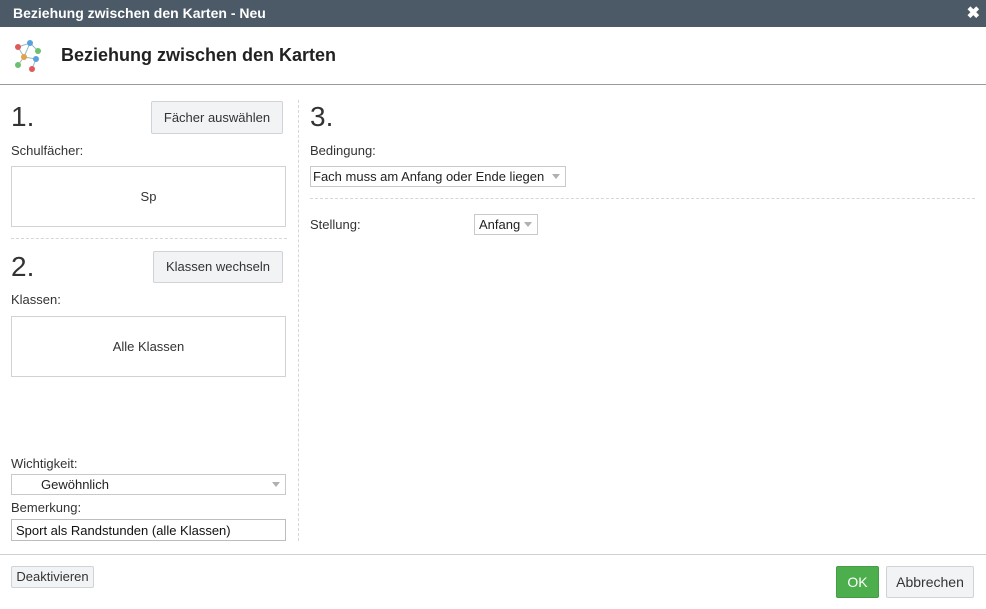 Image resolution: width=986 pixels, height=609 pixels. Describe the element at coordinates (148, 484) in the screenshot. I see `importance-select: Gewöhnlich` at that location.